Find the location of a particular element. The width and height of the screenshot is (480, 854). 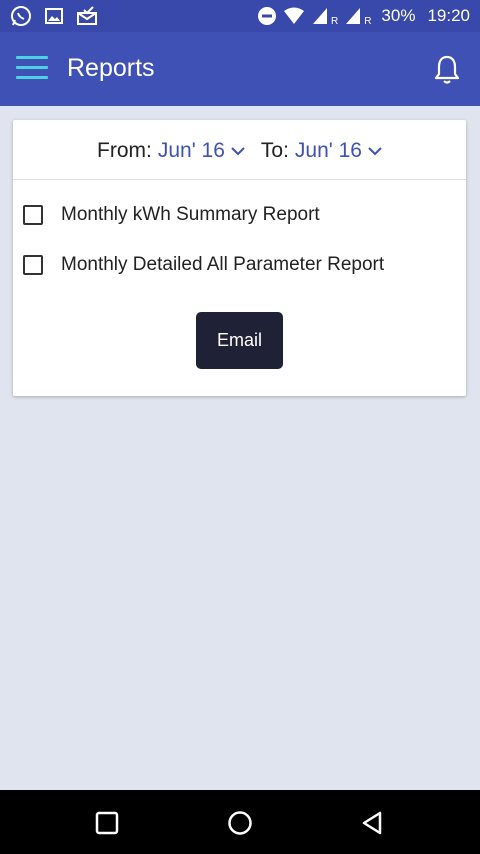

option-monthly-detailed-all-parameter: Monthly Detailed All Parameter Report is located at coordinates (203, 265).